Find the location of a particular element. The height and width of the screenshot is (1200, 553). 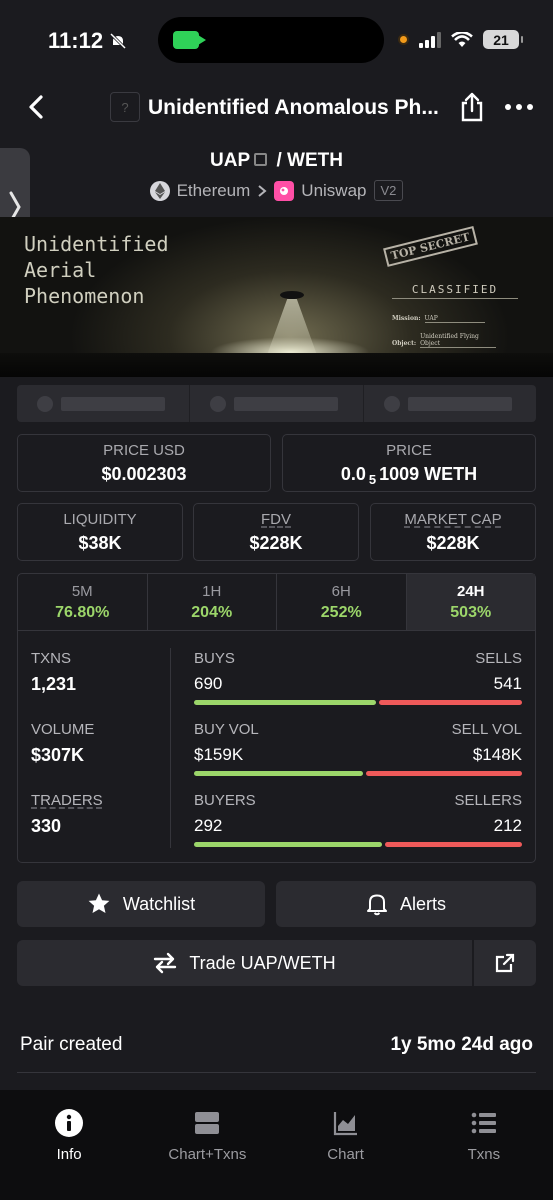

volume-label: VOLUME is located at coordinates (63, 729).